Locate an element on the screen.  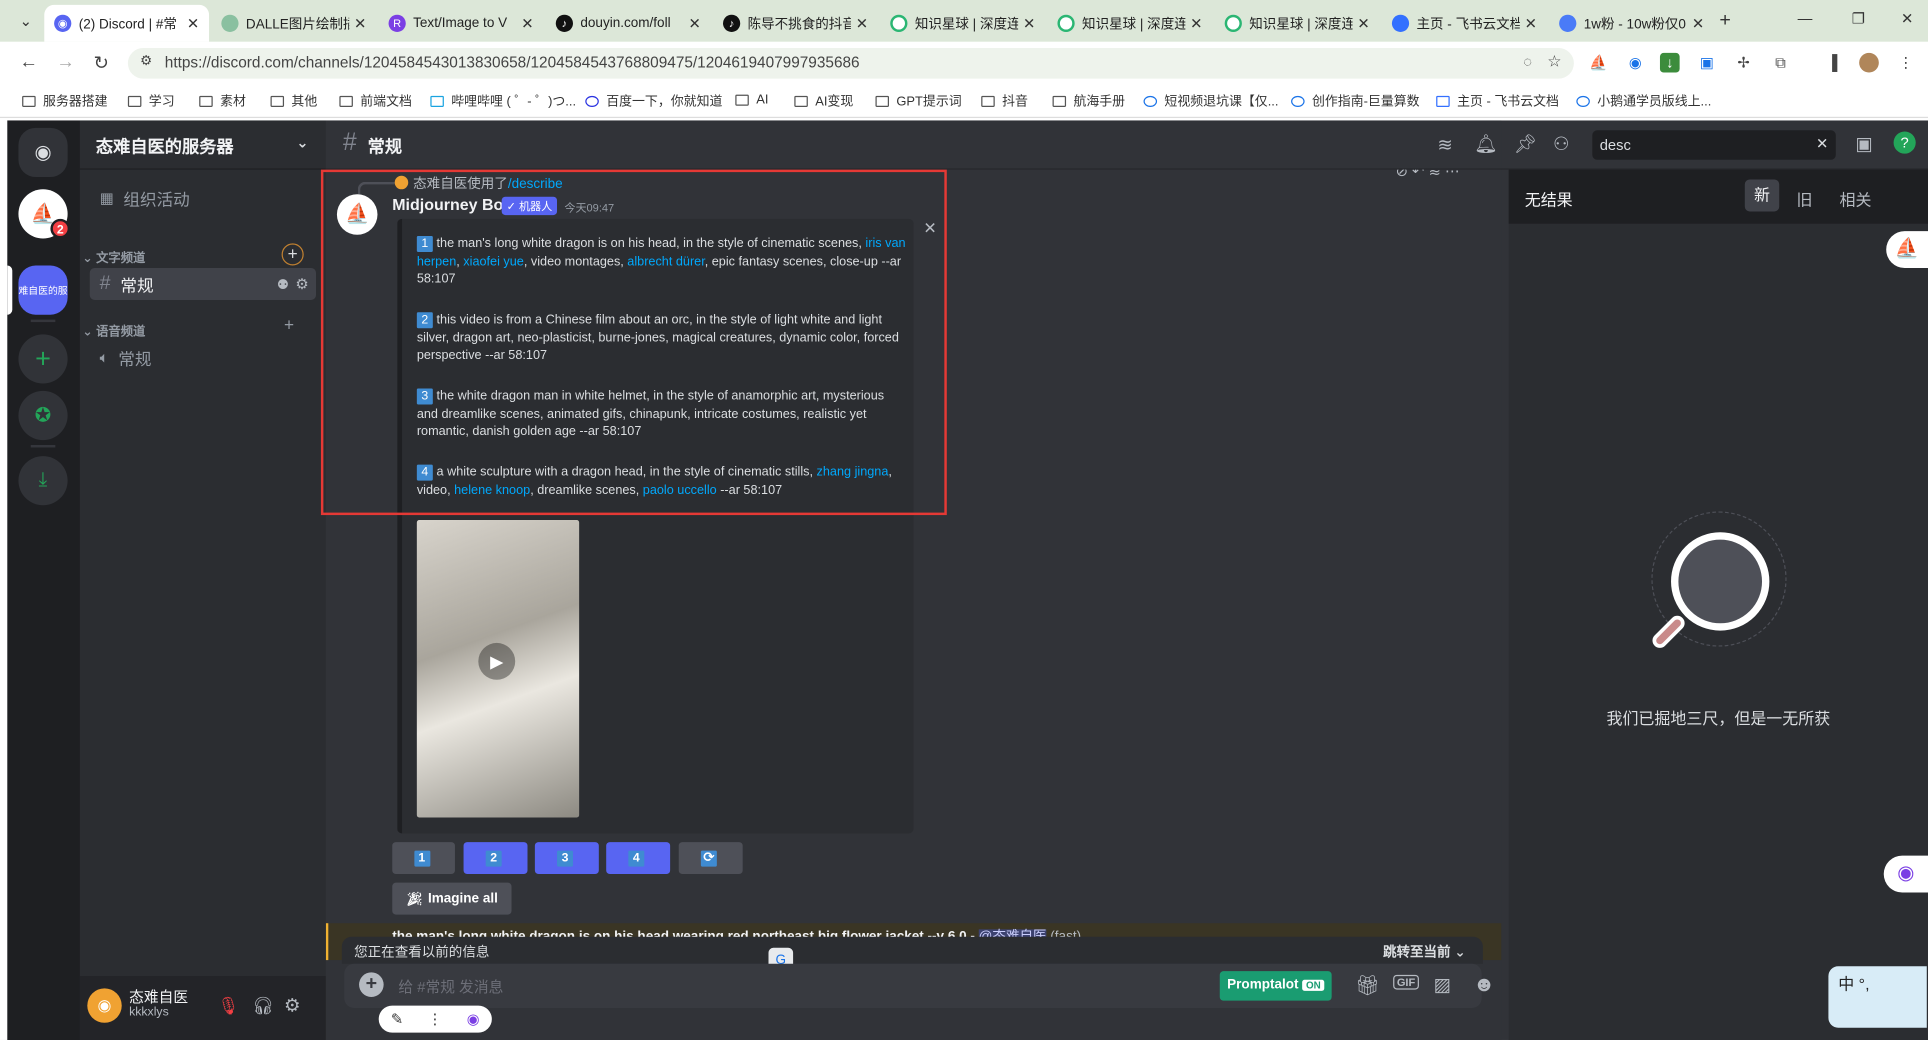
preview-image: ▶ is located at coordinates (498, 668).